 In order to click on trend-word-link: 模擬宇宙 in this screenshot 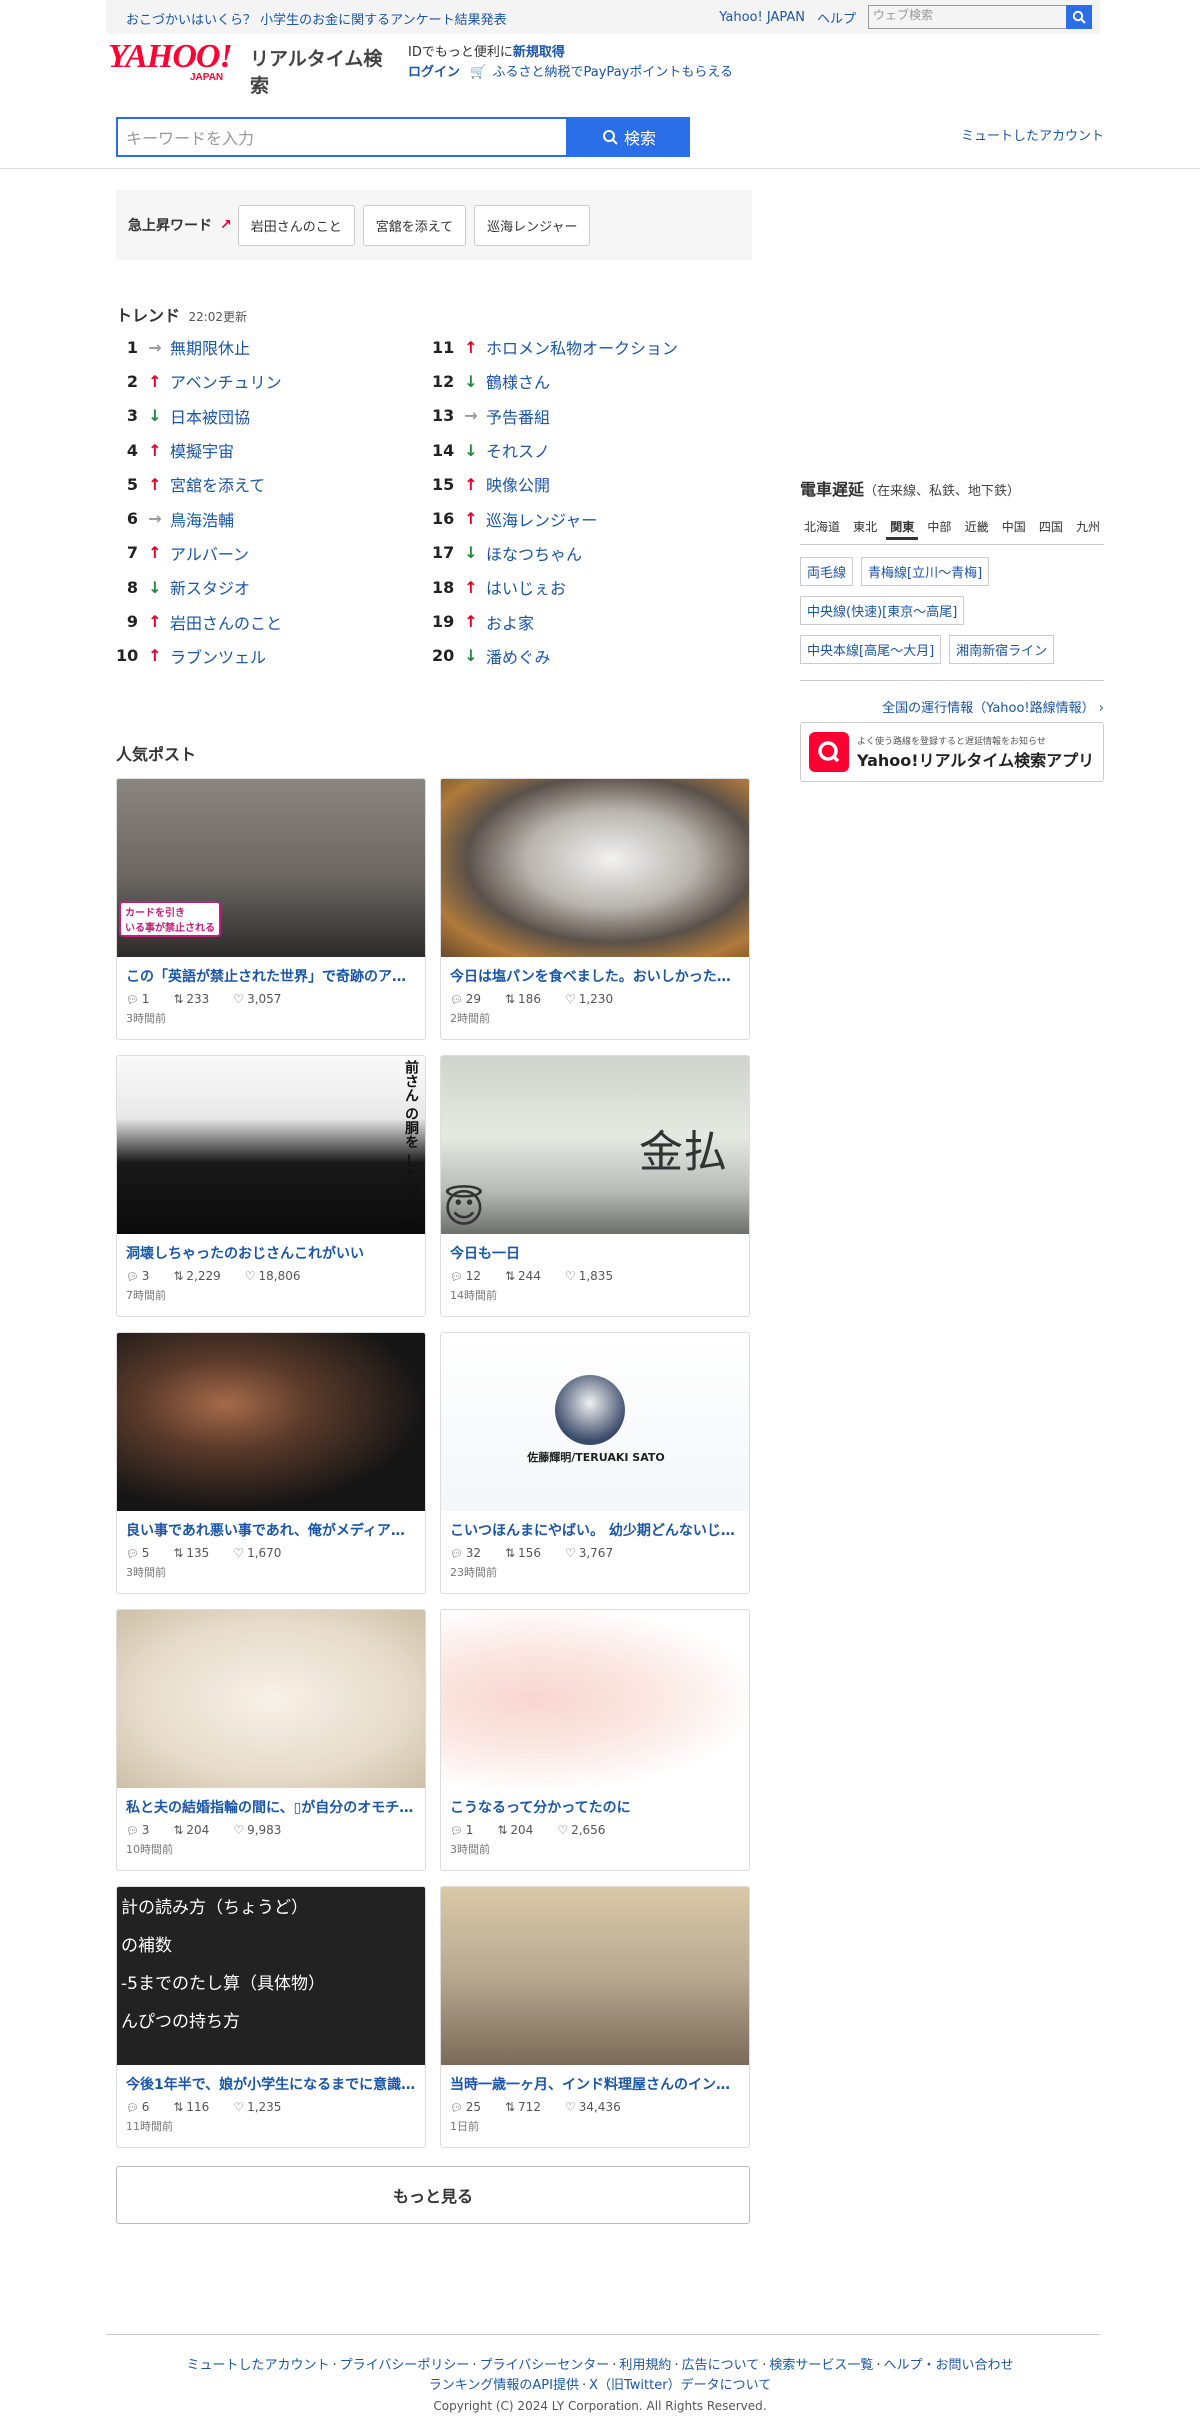, I will do `click(202, 450)`.